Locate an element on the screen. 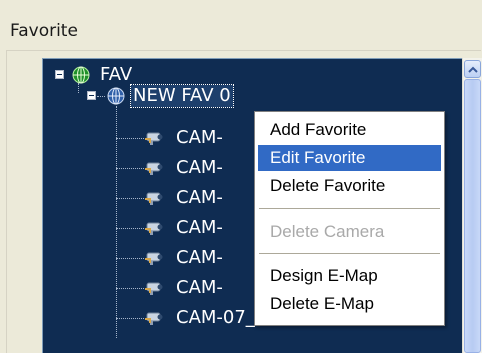  vertical-scrollbar is located at coordinates (472, 205).